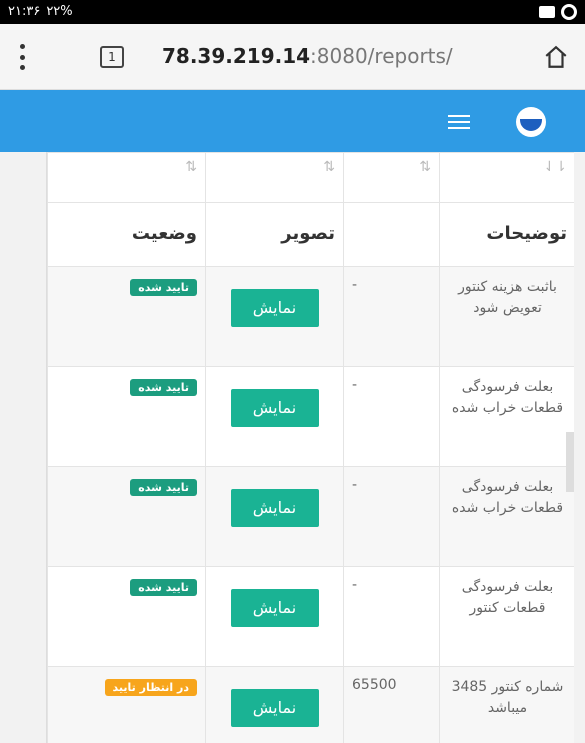 This screenshot has width=585, height=743. Describe the element at coordinates (274, 234) in the screenshot. I see `column-header-image: تصویر` at that location.